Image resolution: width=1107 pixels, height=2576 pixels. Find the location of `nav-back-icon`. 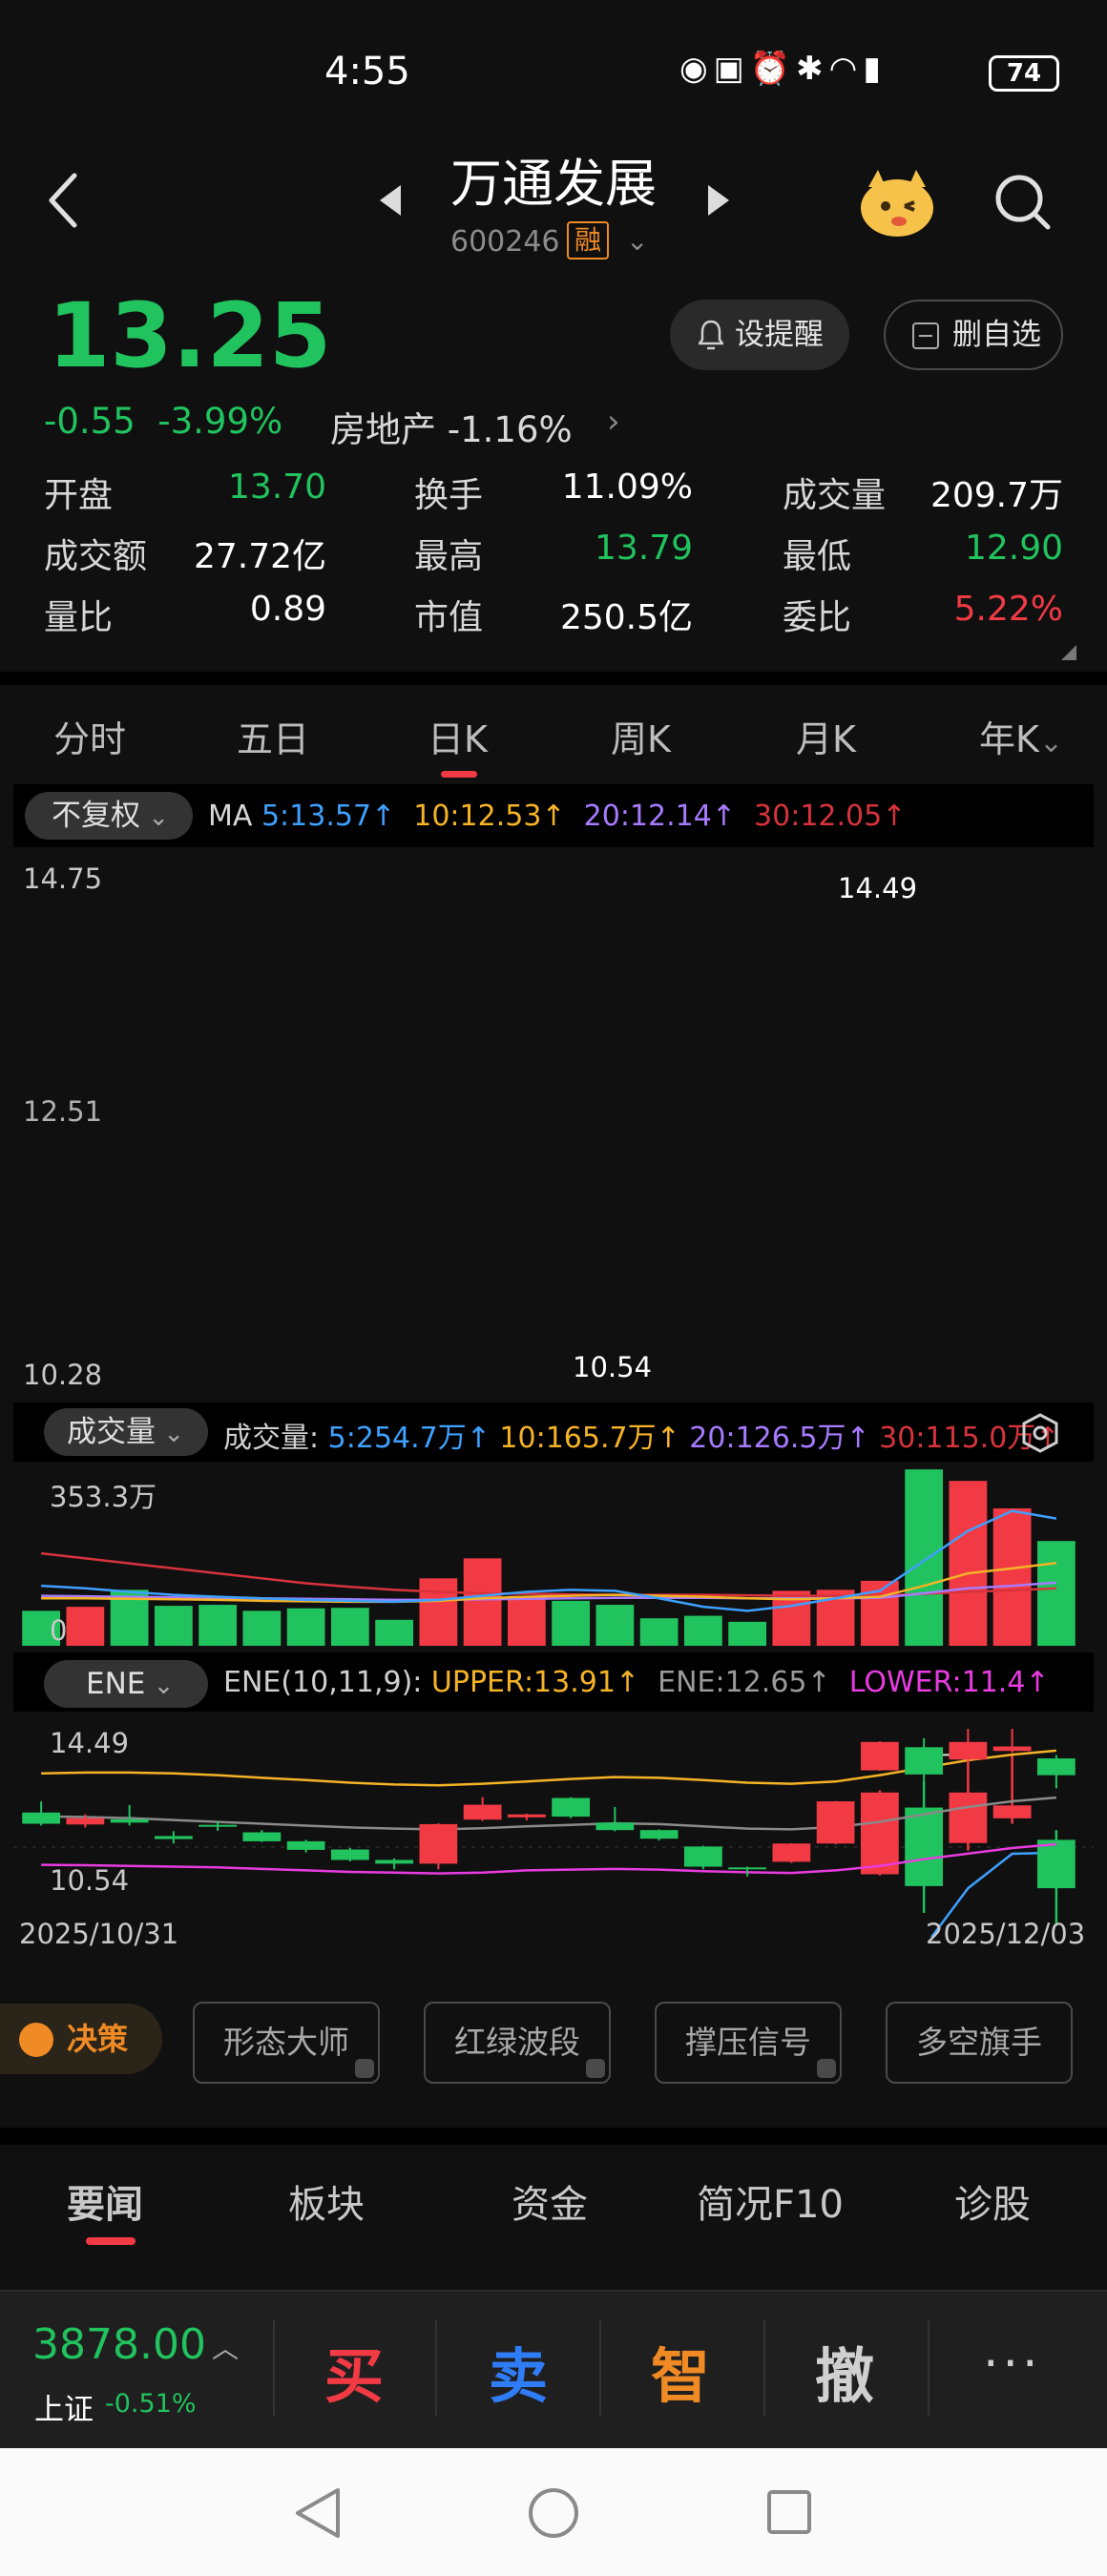

nav-back-icon is located at coordinates (318, 2513).